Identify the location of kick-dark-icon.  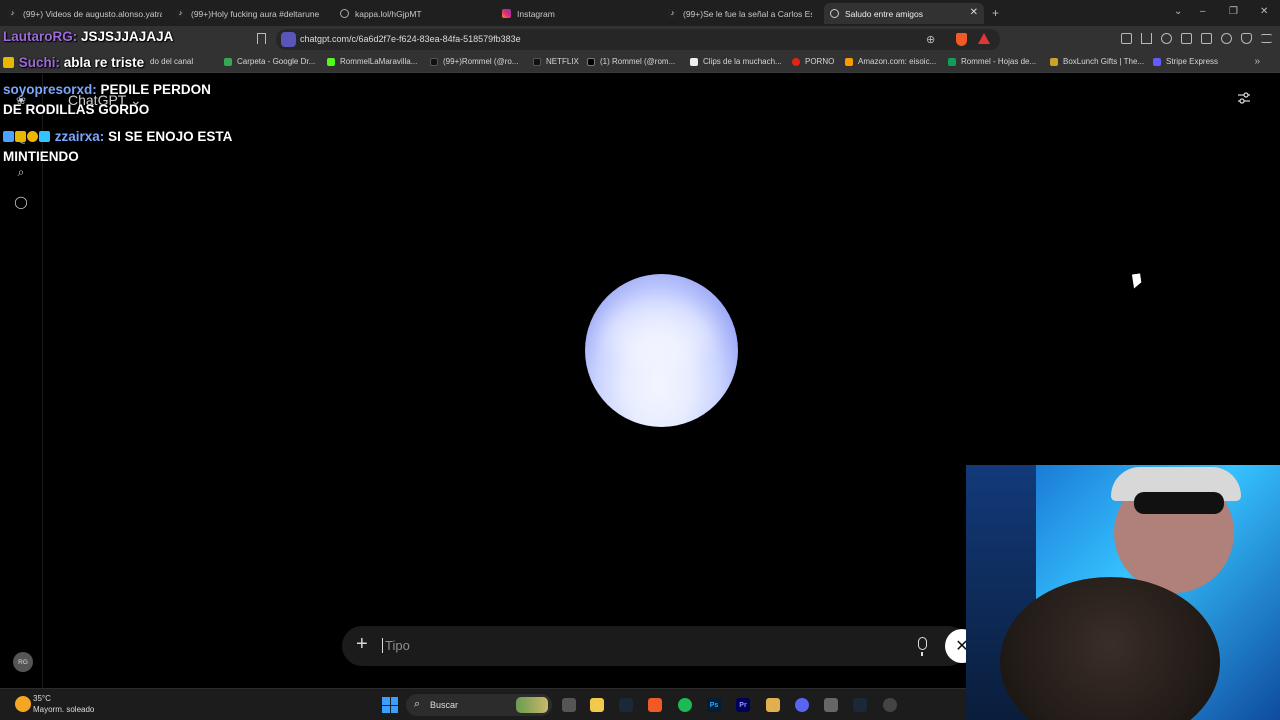
(537, 61).